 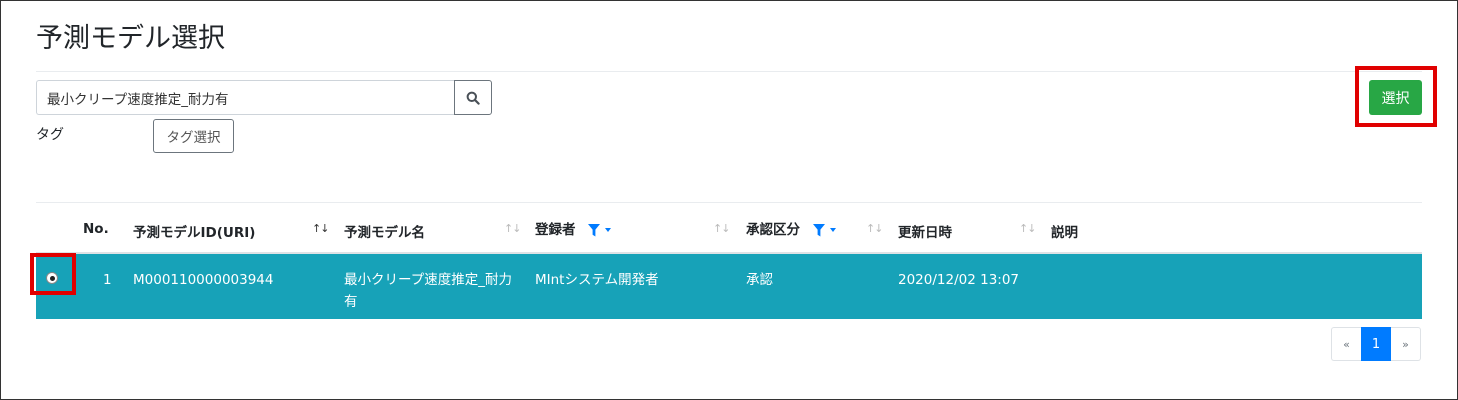 I want to click on column-header-registrant: 登録者, so click(x=573, y=228).